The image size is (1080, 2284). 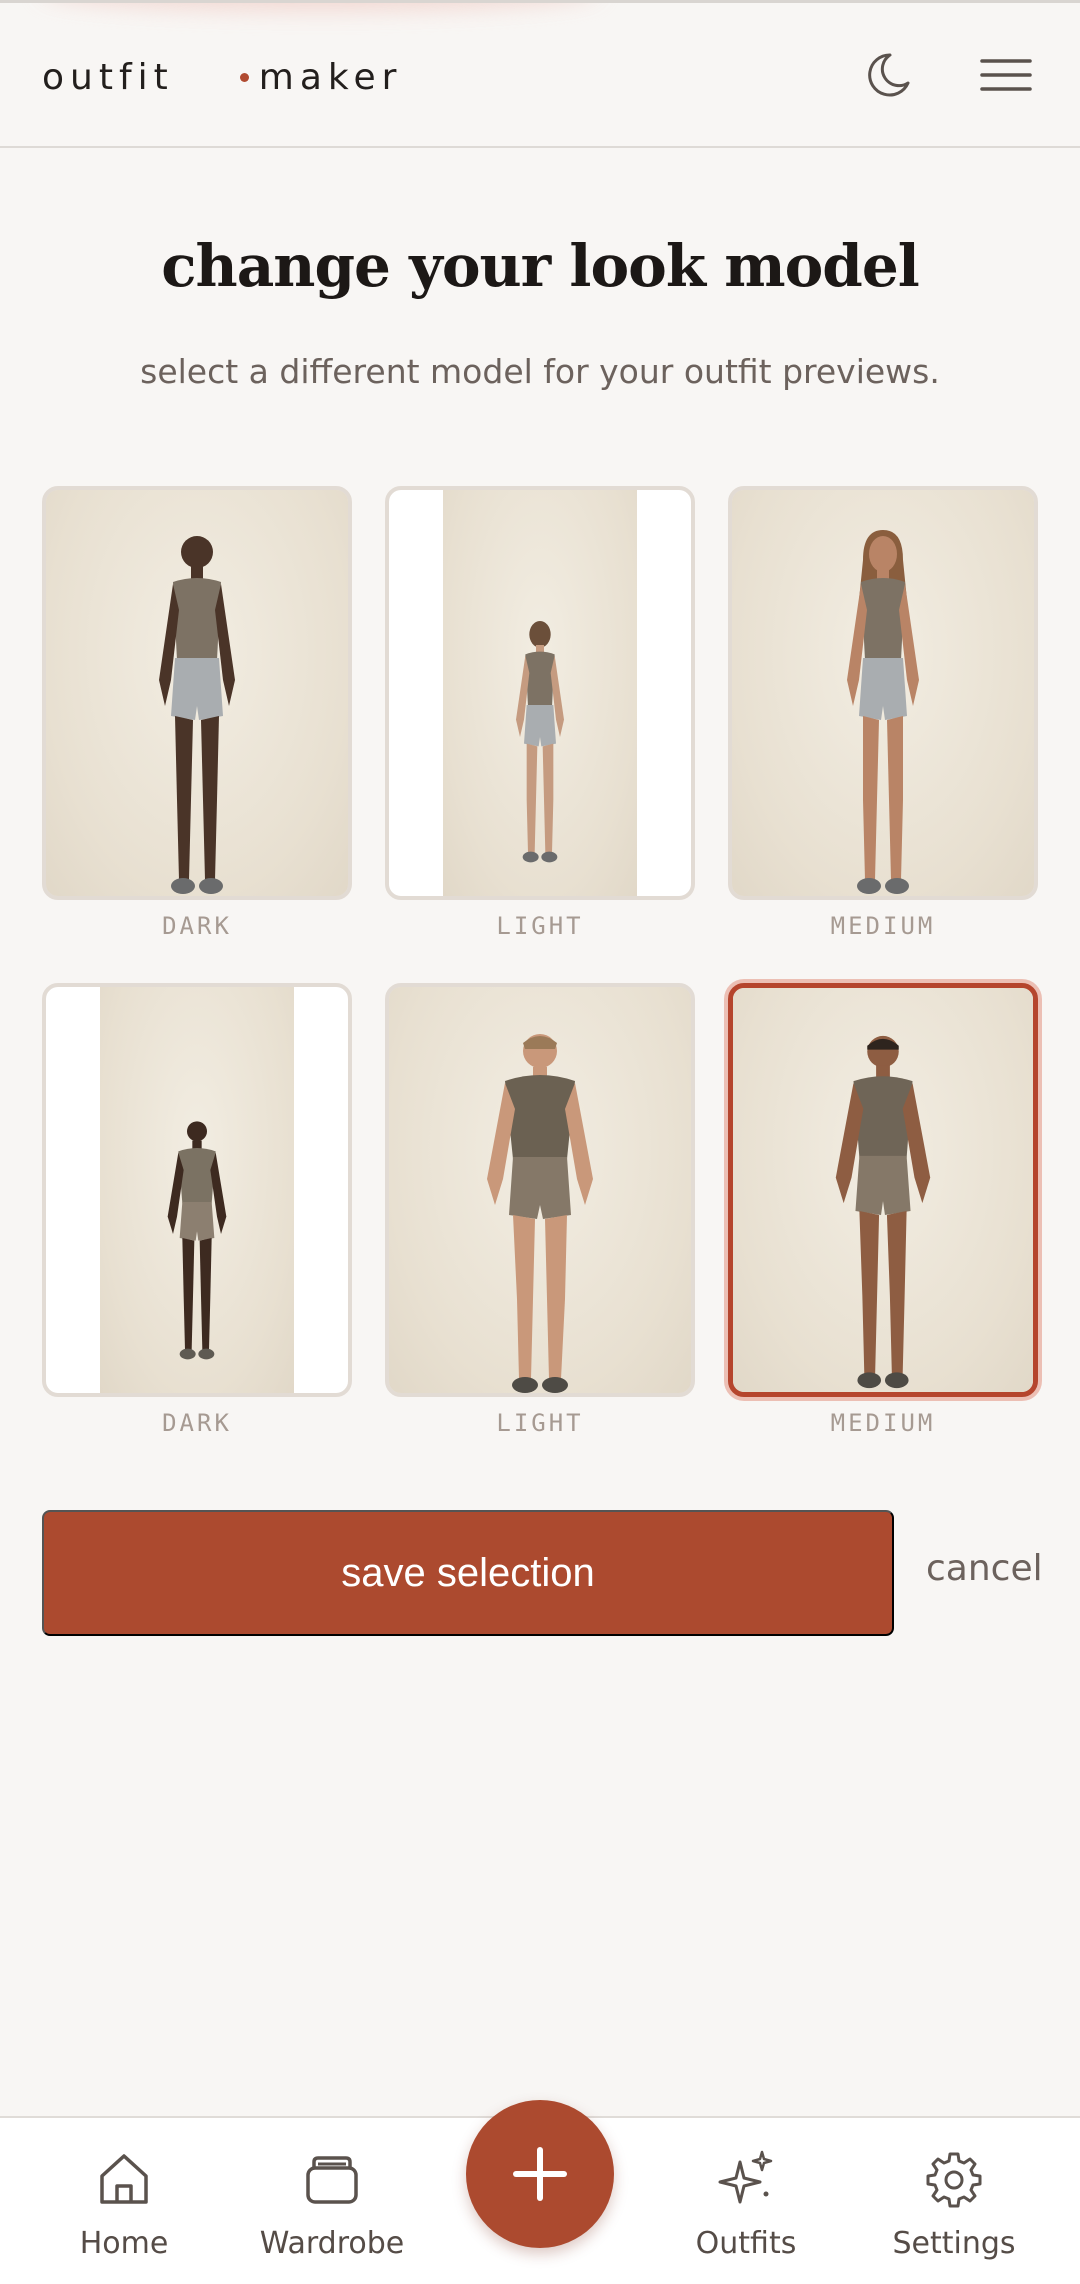 What do you see at coordinates (108, 77) in the screenshot?
I see `logo-word-outfit: outfit` at bounding box center [108, 77].